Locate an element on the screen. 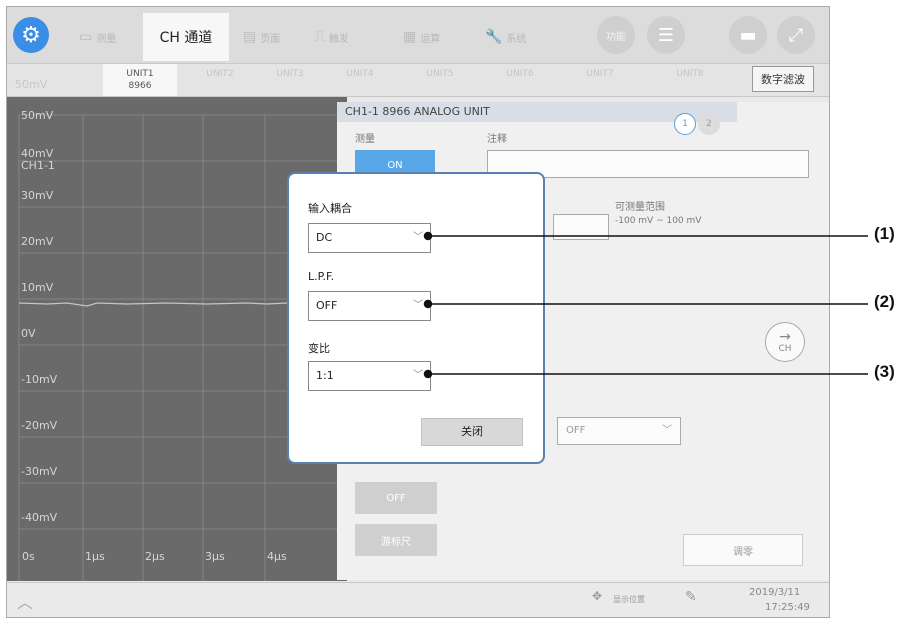 This screenshot has height=622, width=912. tab-trigger: ⎍ 触发 is located at coordinates (332, 37).